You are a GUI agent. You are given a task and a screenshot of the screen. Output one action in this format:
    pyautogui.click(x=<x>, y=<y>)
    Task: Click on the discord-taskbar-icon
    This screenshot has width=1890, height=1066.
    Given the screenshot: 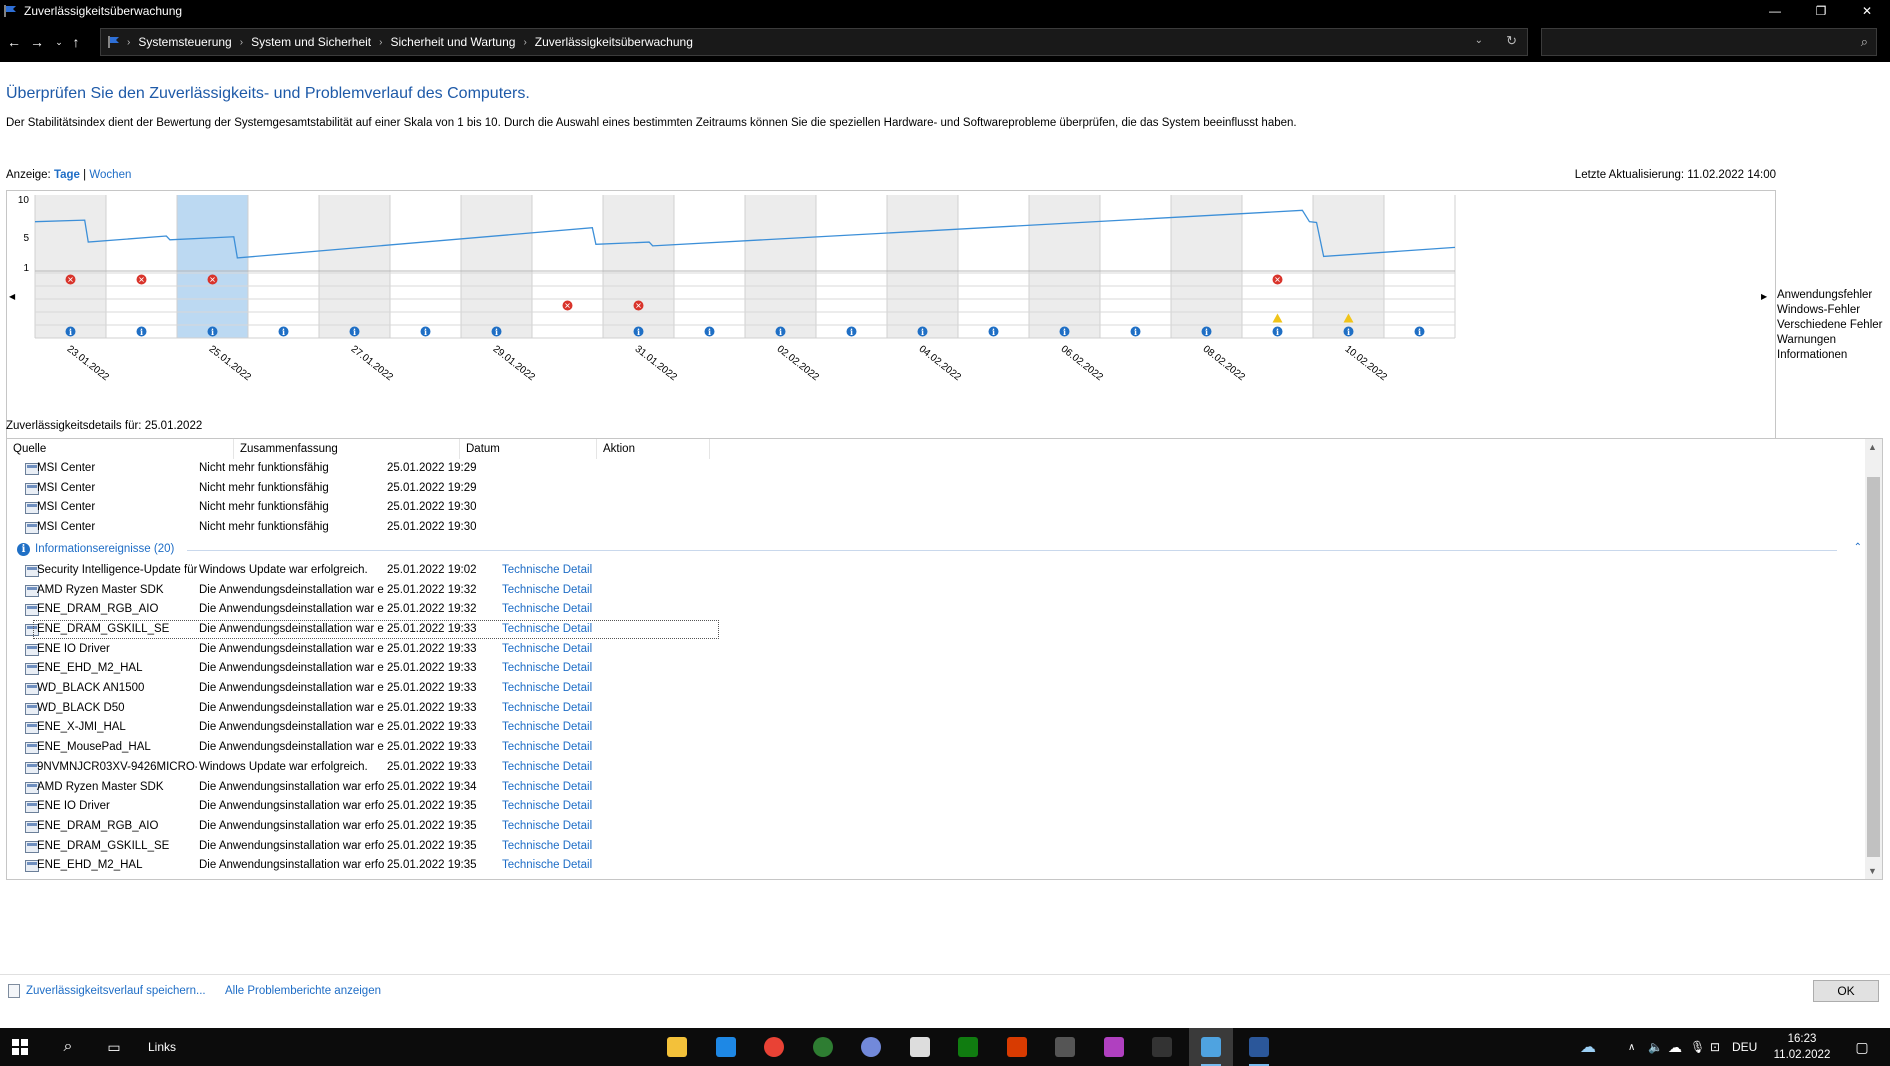 What is the action you would take?
    pyautogui.click(x=871, y=1047)
    